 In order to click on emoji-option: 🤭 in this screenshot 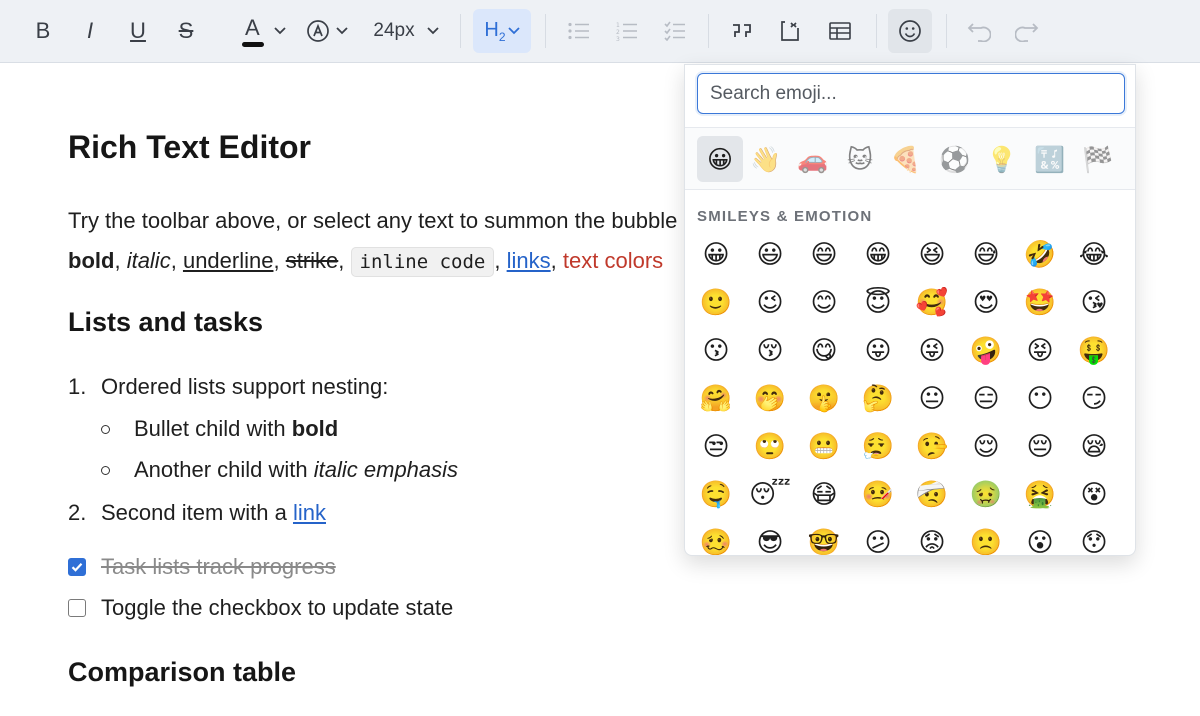, I will do `click(770, 399)`.